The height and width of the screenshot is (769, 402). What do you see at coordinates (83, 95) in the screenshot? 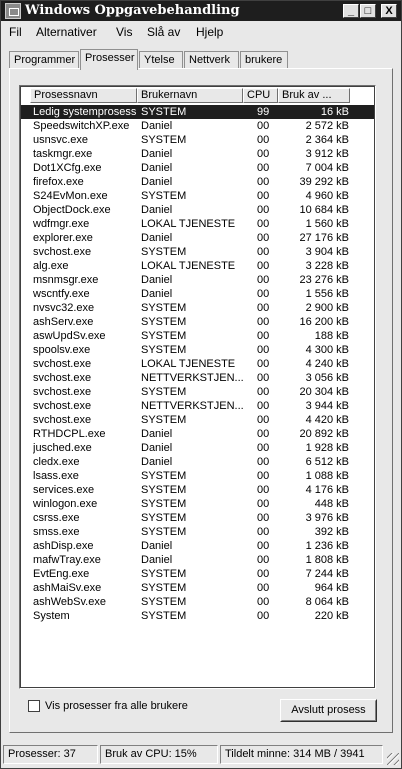
I see `column-header-name: Prosessnavn` at bounding box center [83, 95].